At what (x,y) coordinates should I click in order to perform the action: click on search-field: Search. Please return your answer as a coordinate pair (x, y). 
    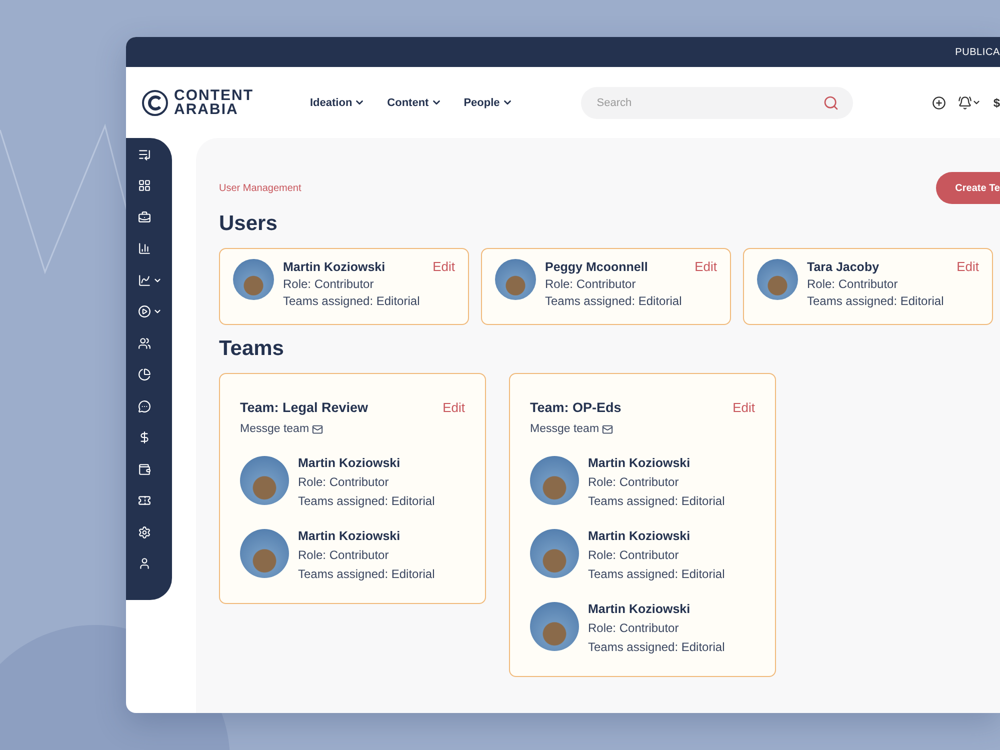
    Looking at the image, I should click on (708, 103).